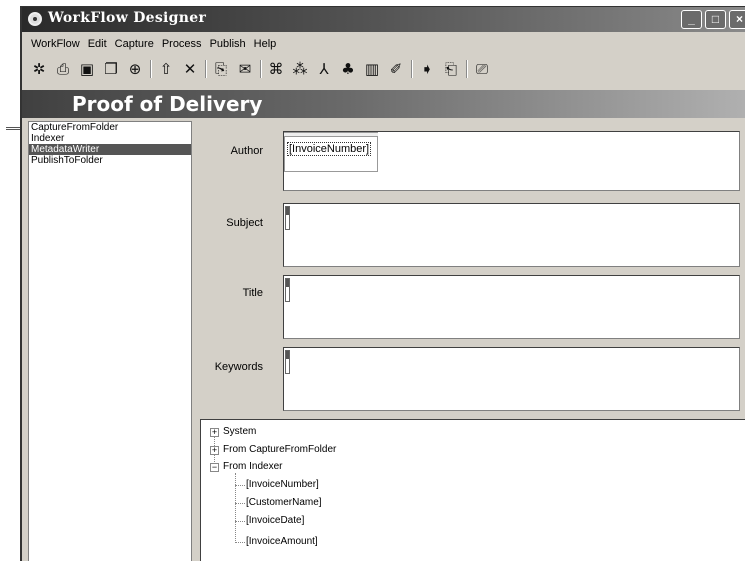 This screenshot has height=561, width=745. Describe the element at coordinates (282, 541) in the screenshot. I see `tree-leaf-invoiceamount: [InvoiceAmount]` at that location.